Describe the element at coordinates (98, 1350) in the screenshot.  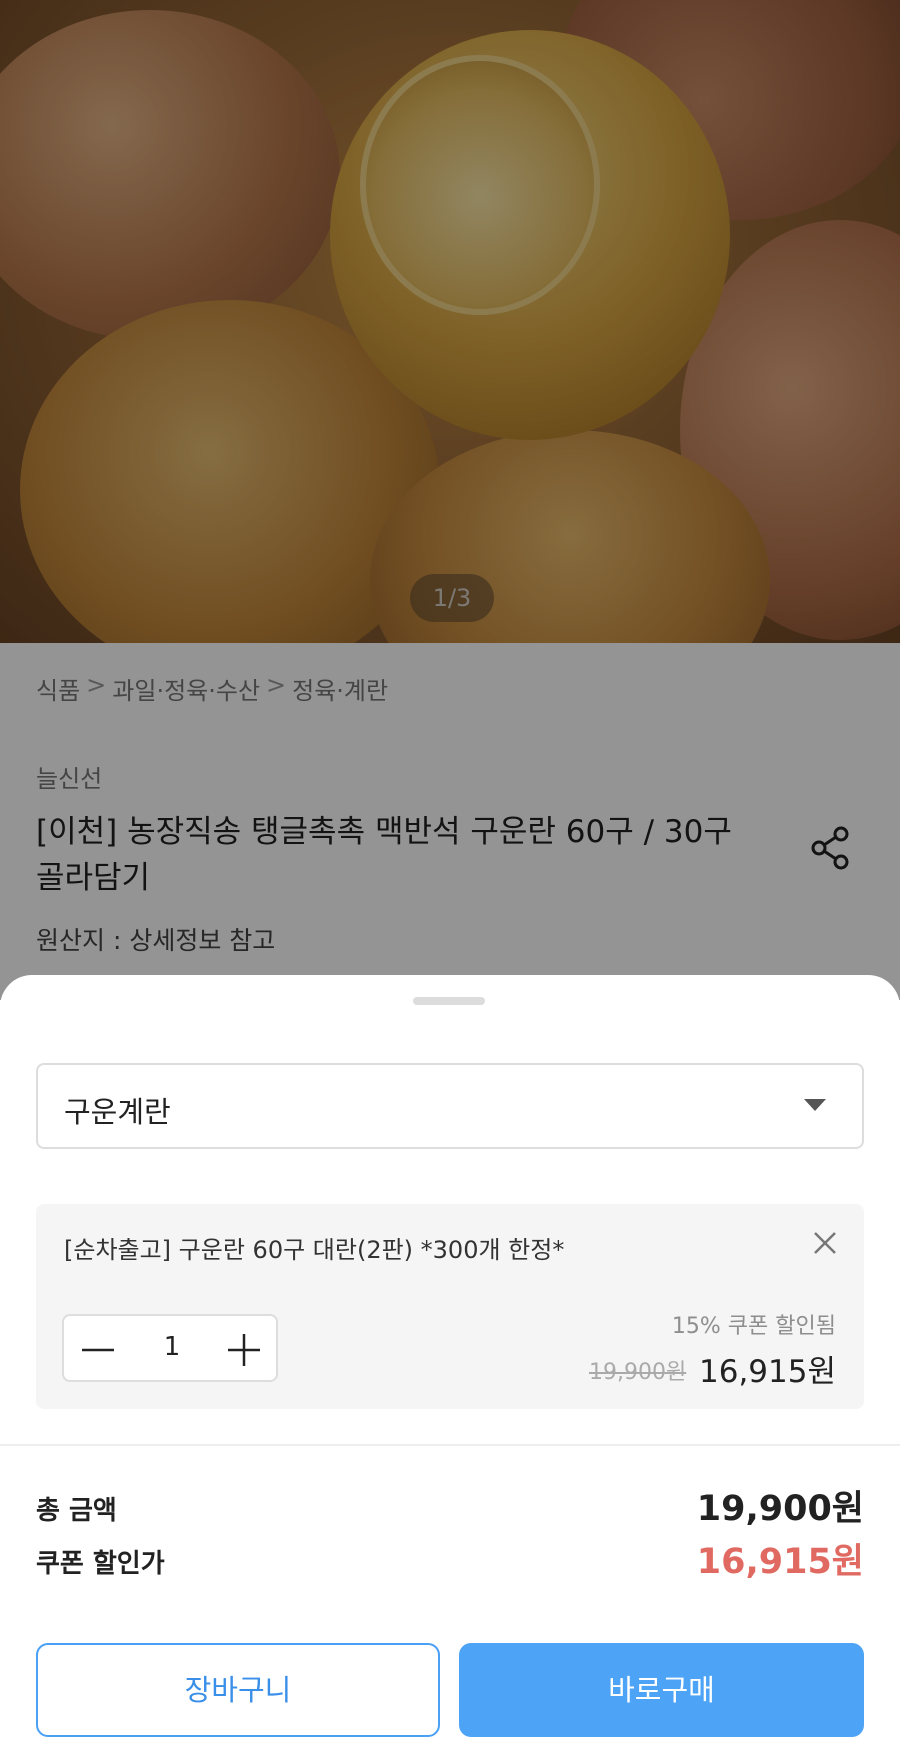
I see `minus-icon` at that location.